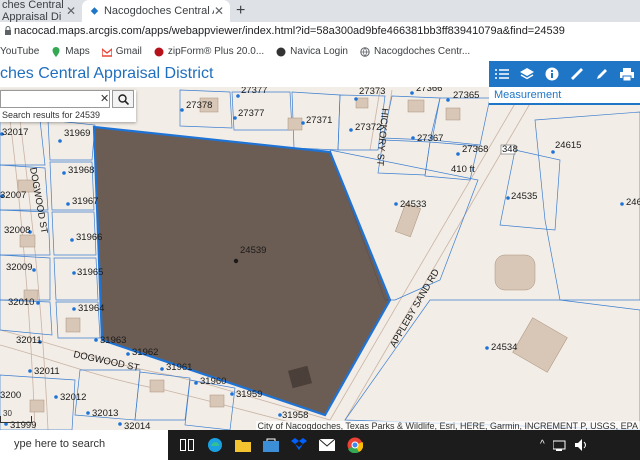  I want to click on clear-icon: ✕, so click(104, 98).